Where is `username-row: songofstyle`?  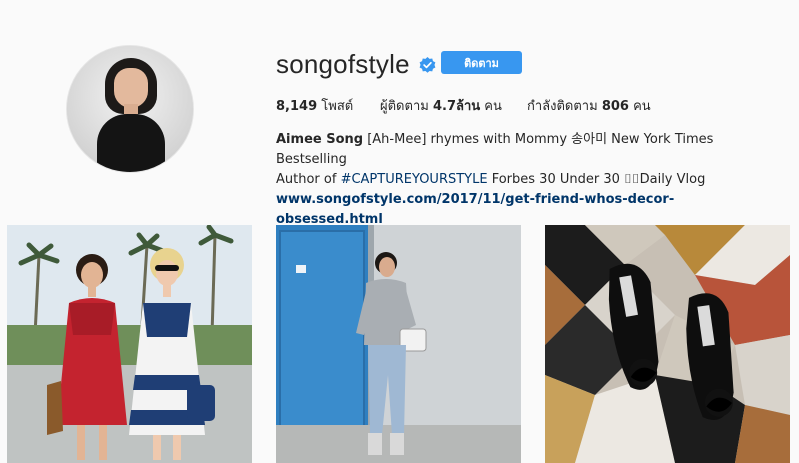
username-row: songofstyle is located at coordinates (356, 64).